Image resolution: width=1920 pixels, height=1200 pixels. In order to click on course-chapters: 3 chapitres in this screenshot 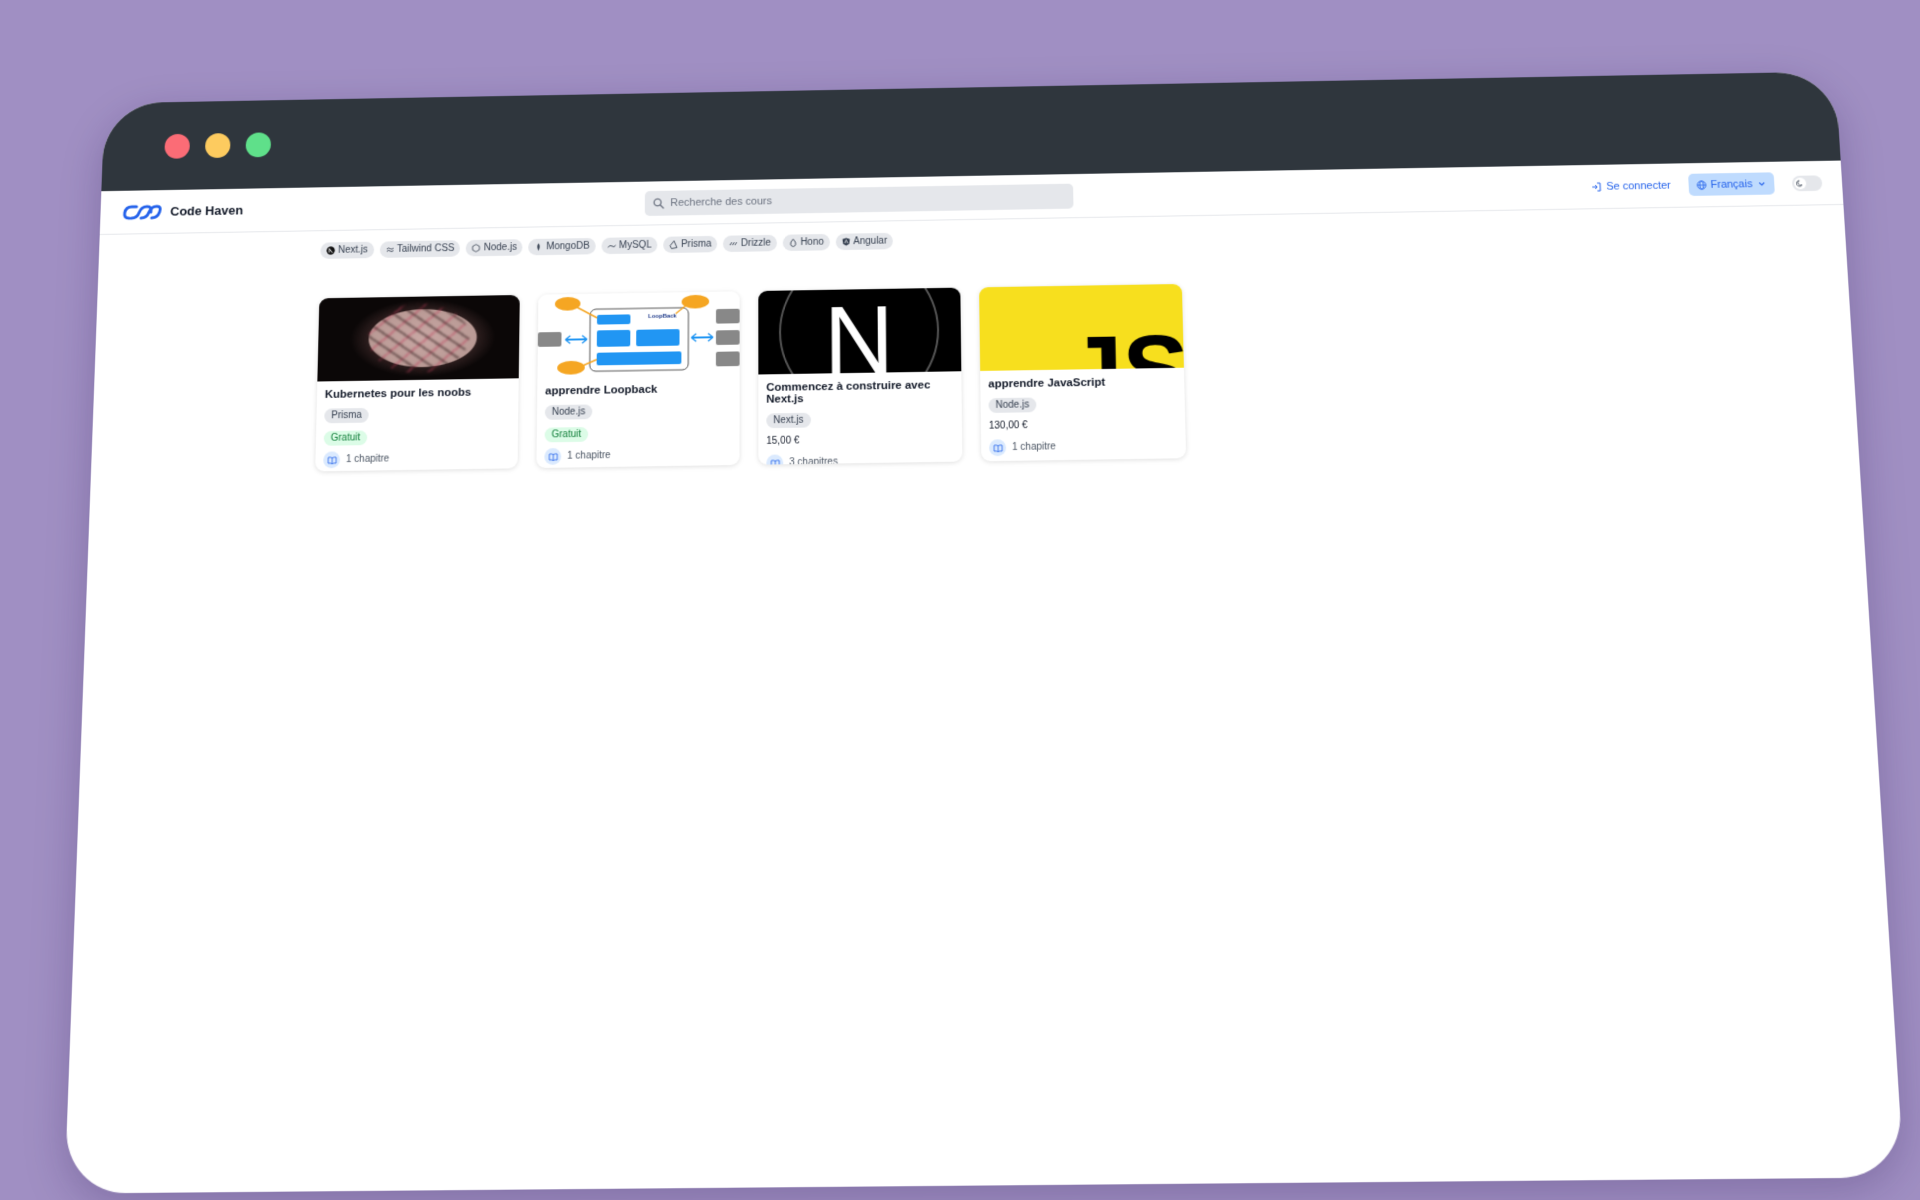, I will do `click(860, 458)`.